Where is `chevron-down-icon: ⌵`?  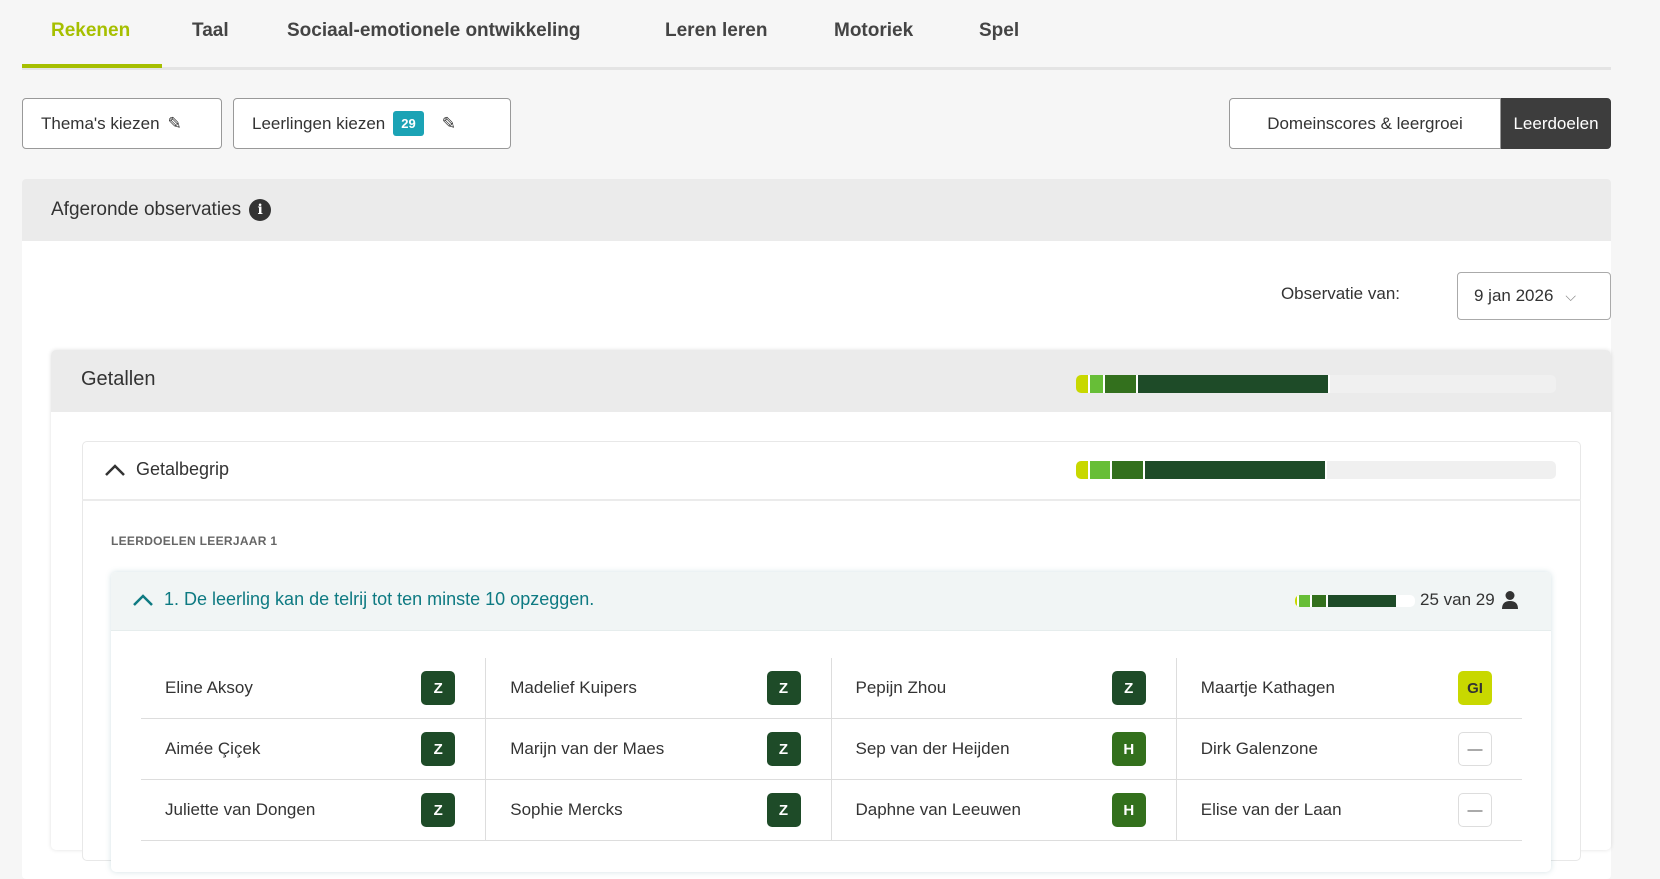
chevron-down-icon: ⌵ is located at coordinates (1571, 295).